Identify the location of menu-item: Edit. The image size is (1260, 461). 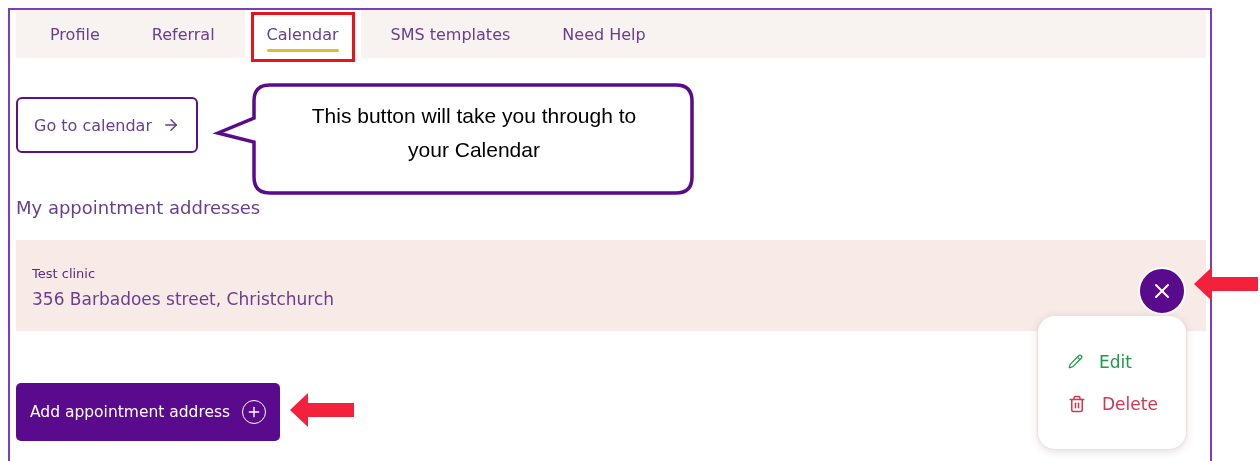
(1127, 361).